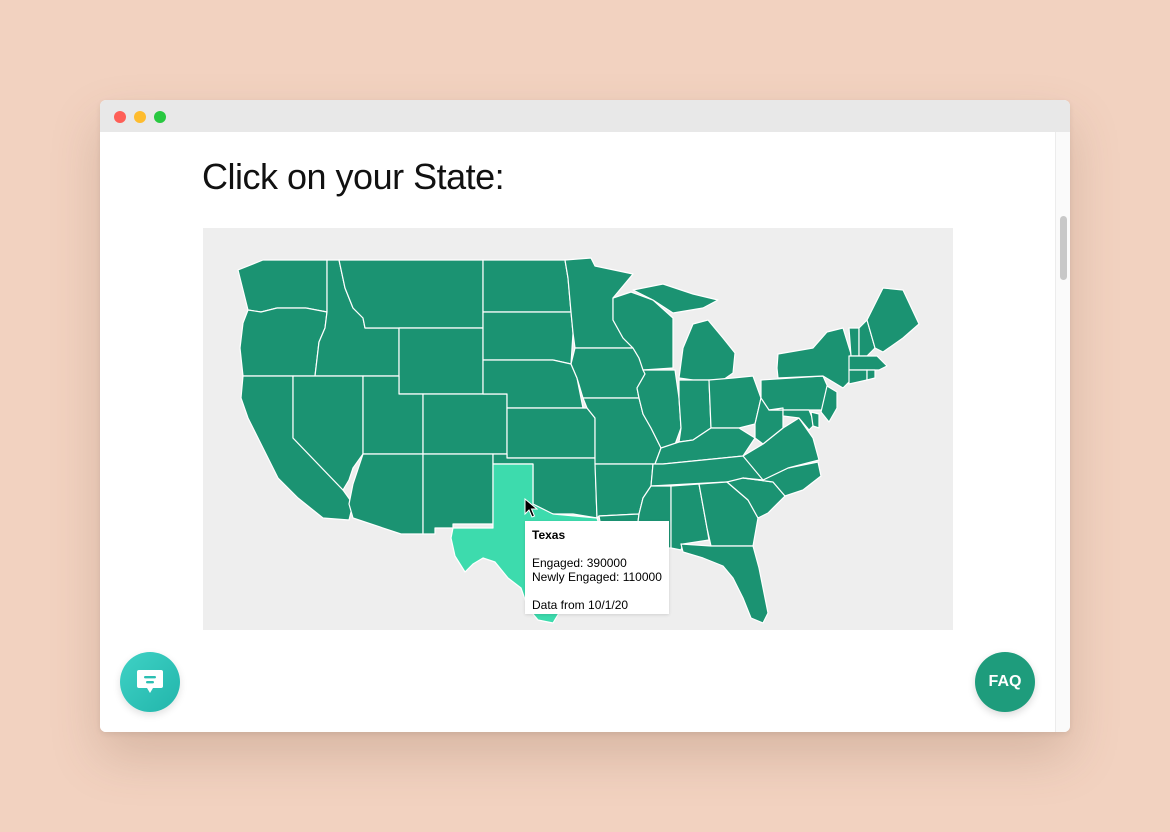  What do you see at coordinates (1063, 248) in the screenshot?
I see `scrollbar-thumb` at bounding box center [1063, 248].